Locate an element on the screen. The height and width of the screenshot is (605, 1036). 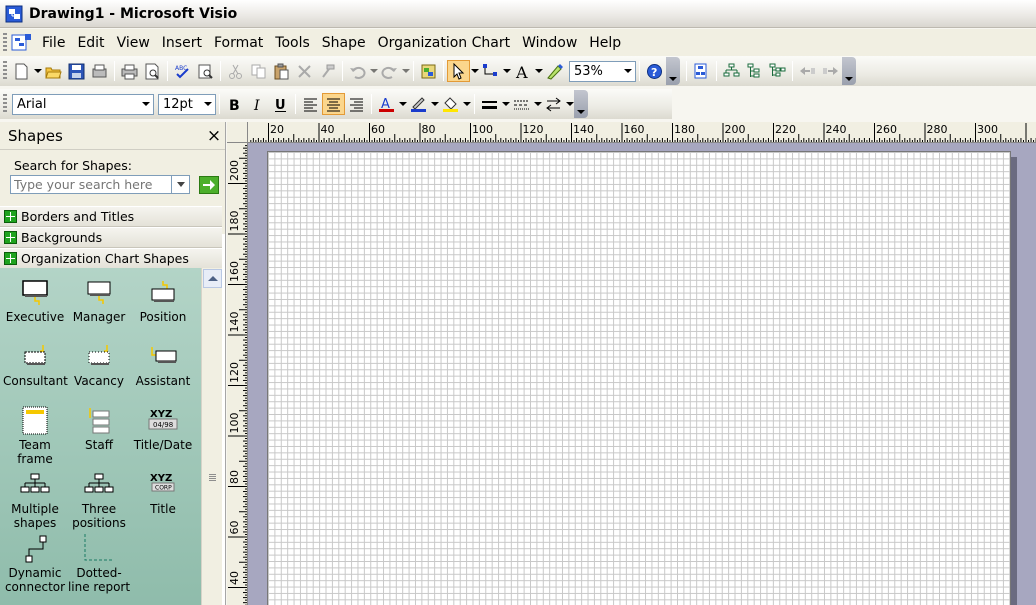
master-dotted-line-report: Dotted-line report is located at coordinates (99, 564).